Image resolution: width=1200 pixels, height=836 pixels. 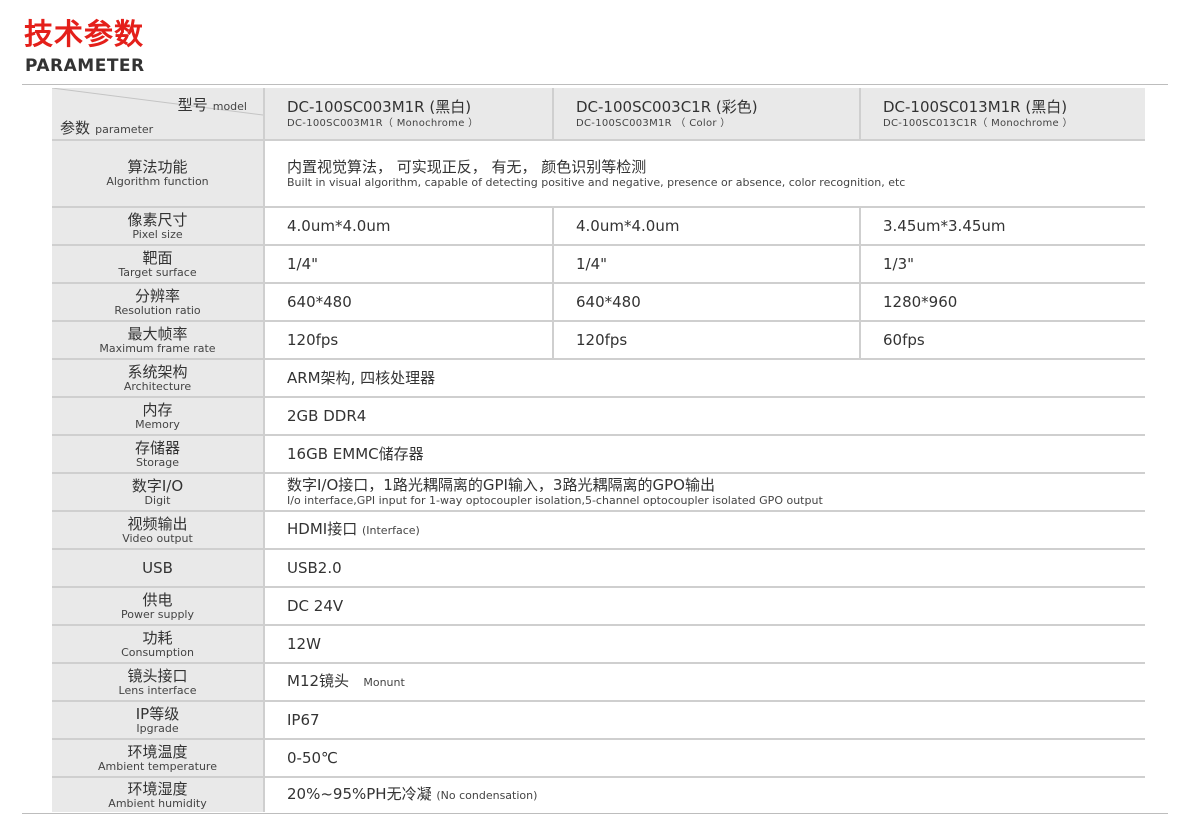 What do you see at coordinates (706, 302) in the screenshot?
I see `row-value-model-2: 640*480` at bounding box center [706, 302].